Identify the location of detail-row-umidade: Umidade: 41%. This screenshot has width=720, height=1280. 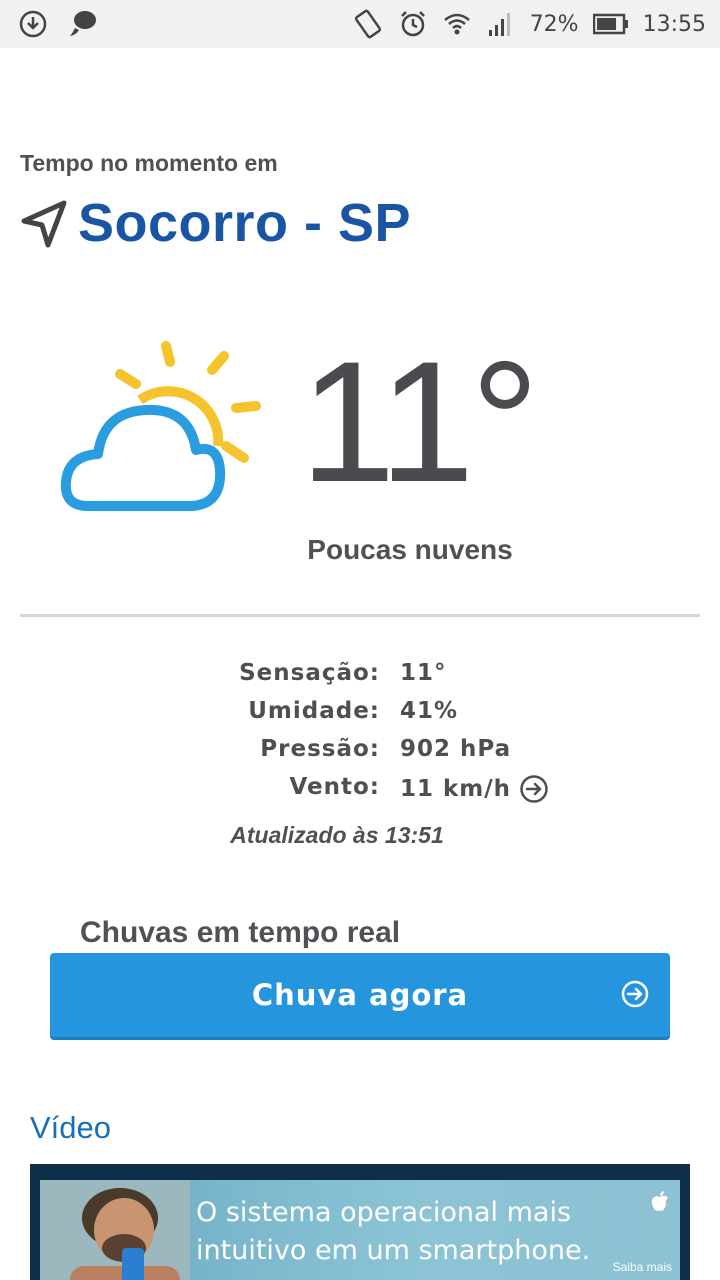
(360, 716).